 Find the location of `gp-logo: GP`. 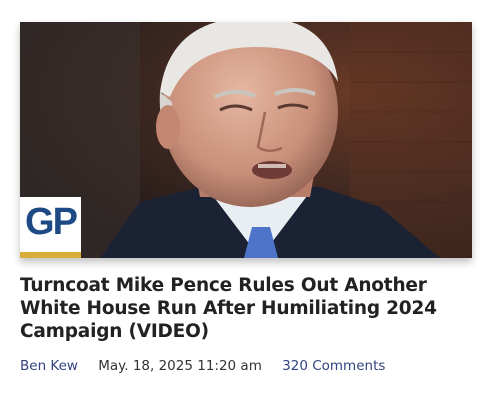

gp-logo: GP is located at coordinates (50, 227).